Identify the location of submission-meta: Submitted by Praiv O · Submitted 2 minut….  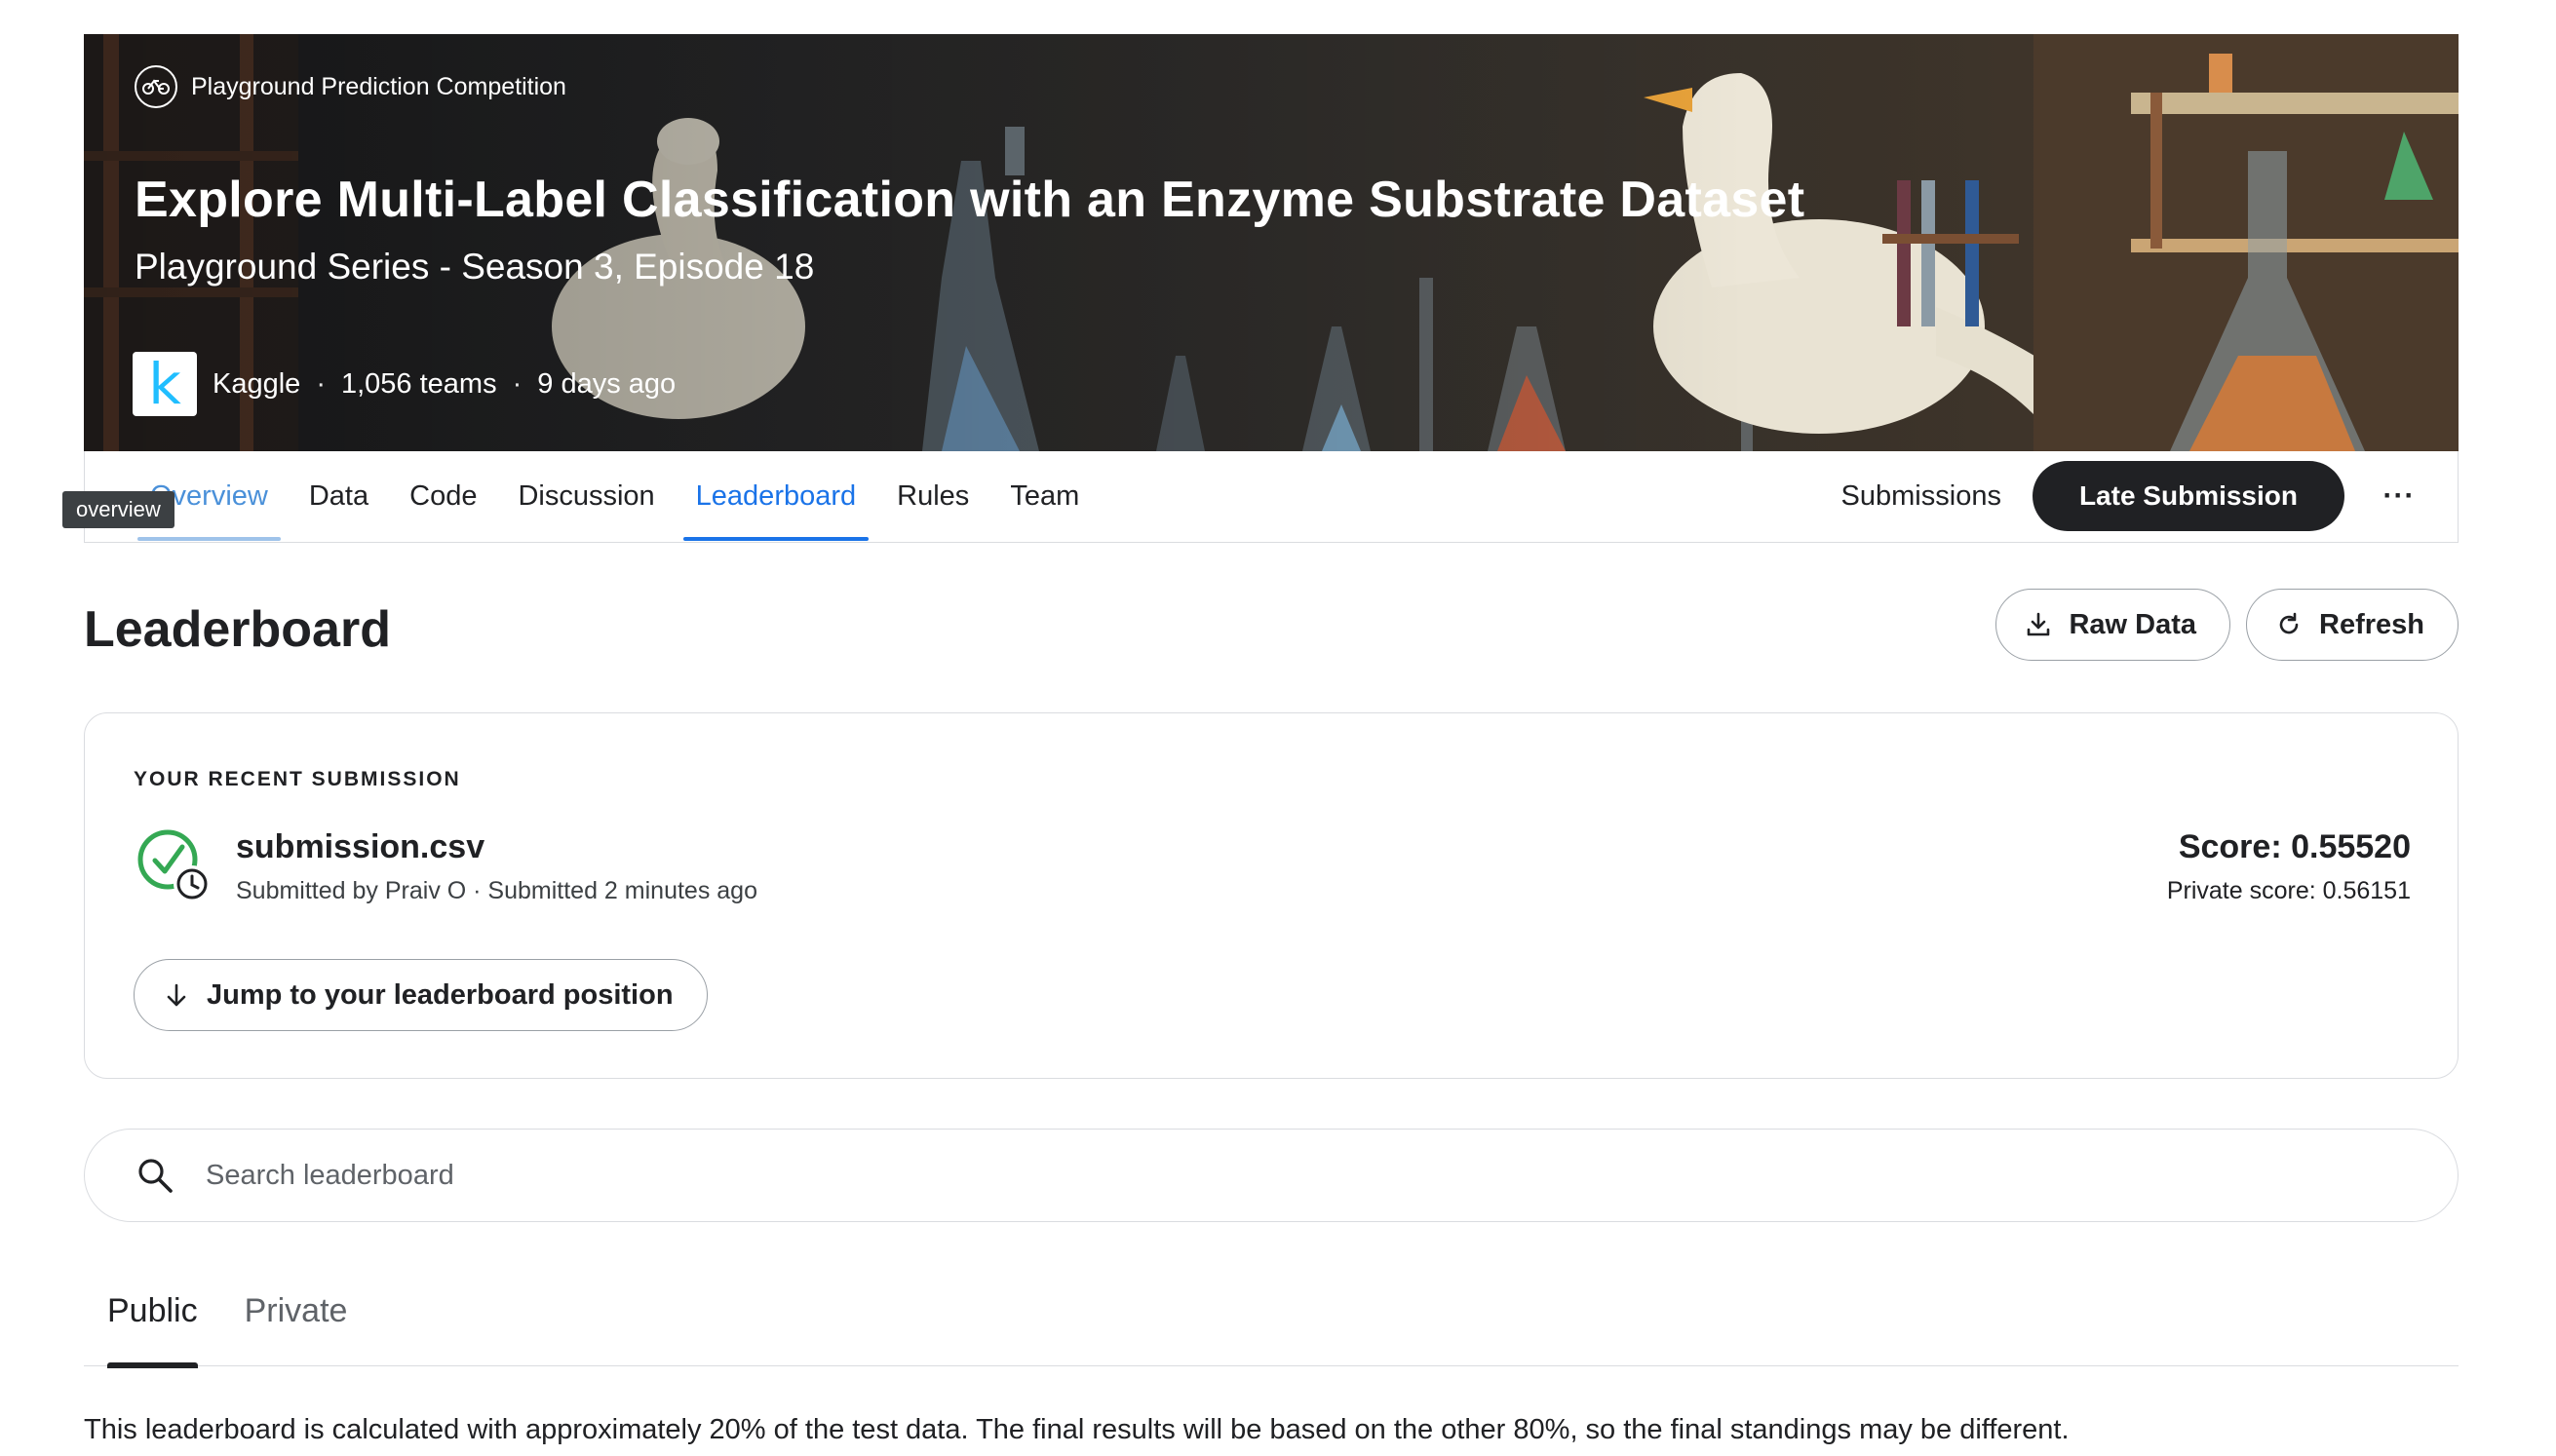
(496, 890).